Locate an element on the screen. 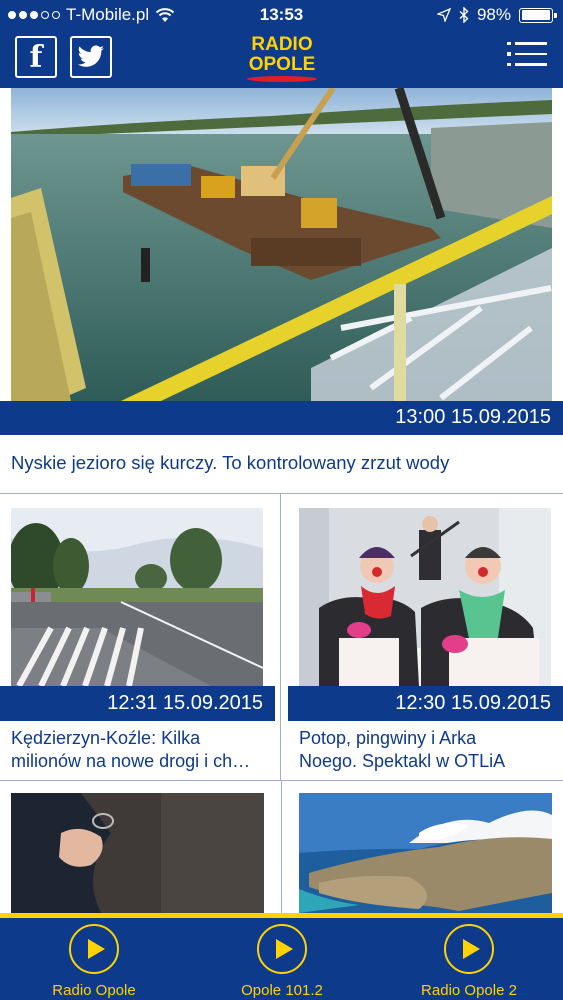 This screenshot has width=563, height=1000. twitter-button is located at coordinates (91, 57).